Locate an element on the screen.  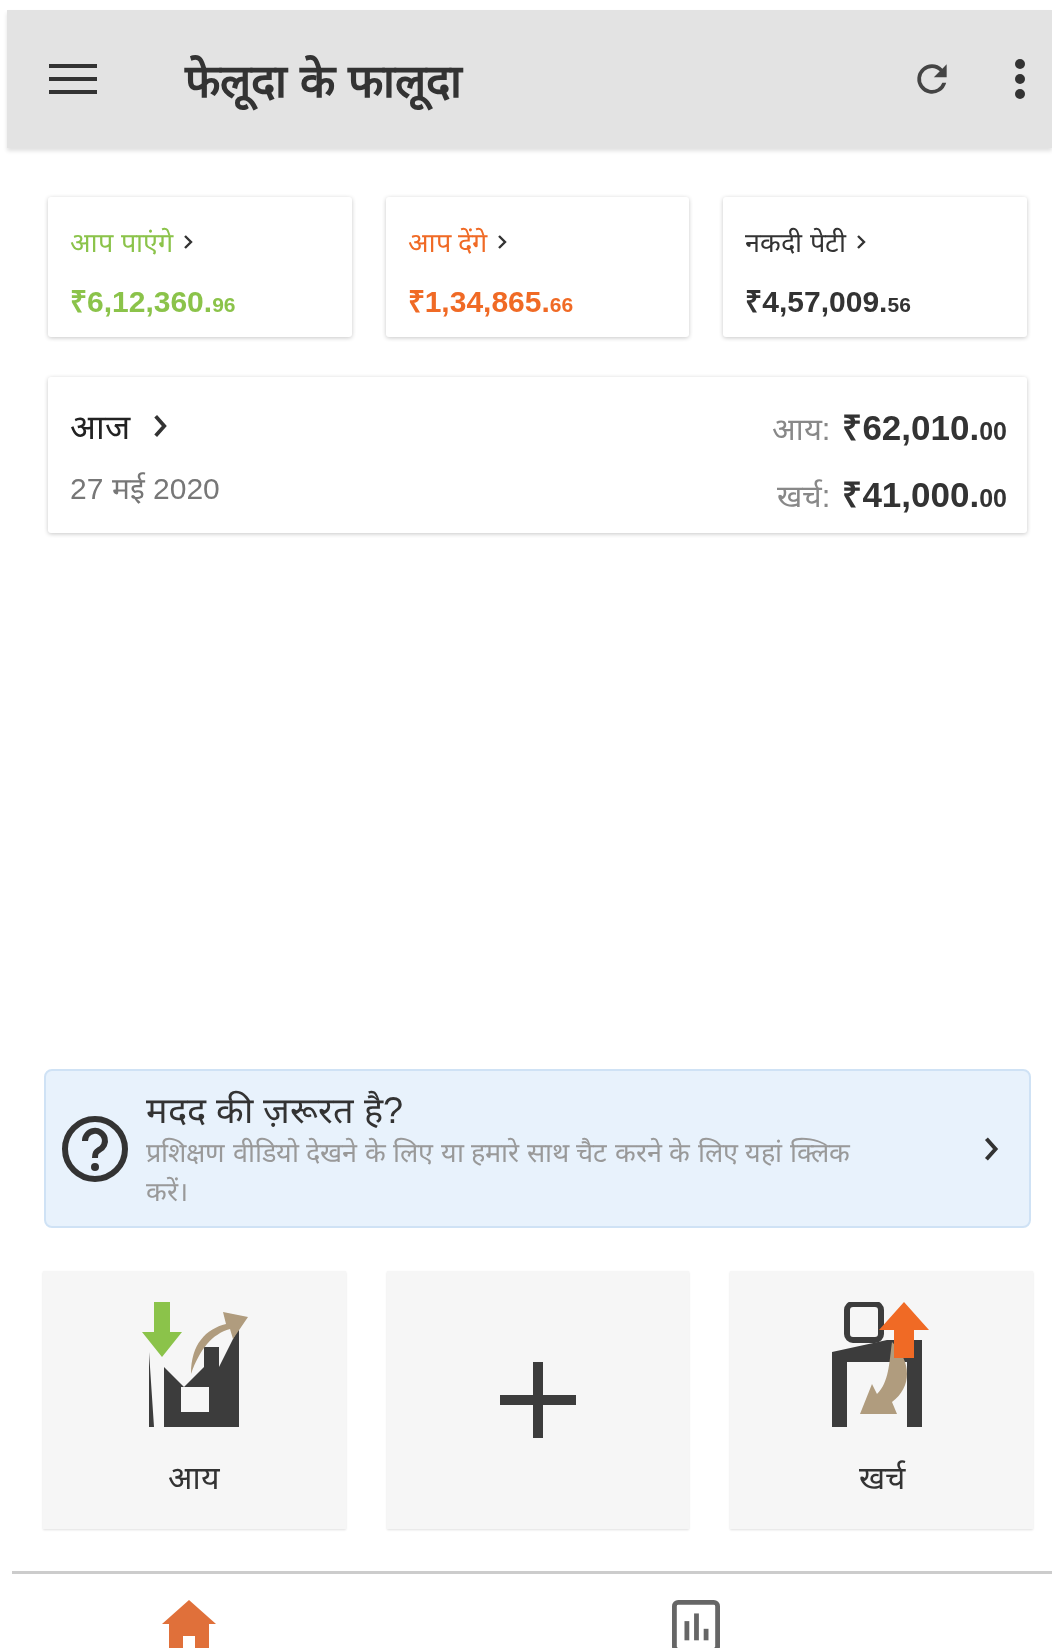
tile-button: खर्च is located at coordinates (881, 1400).